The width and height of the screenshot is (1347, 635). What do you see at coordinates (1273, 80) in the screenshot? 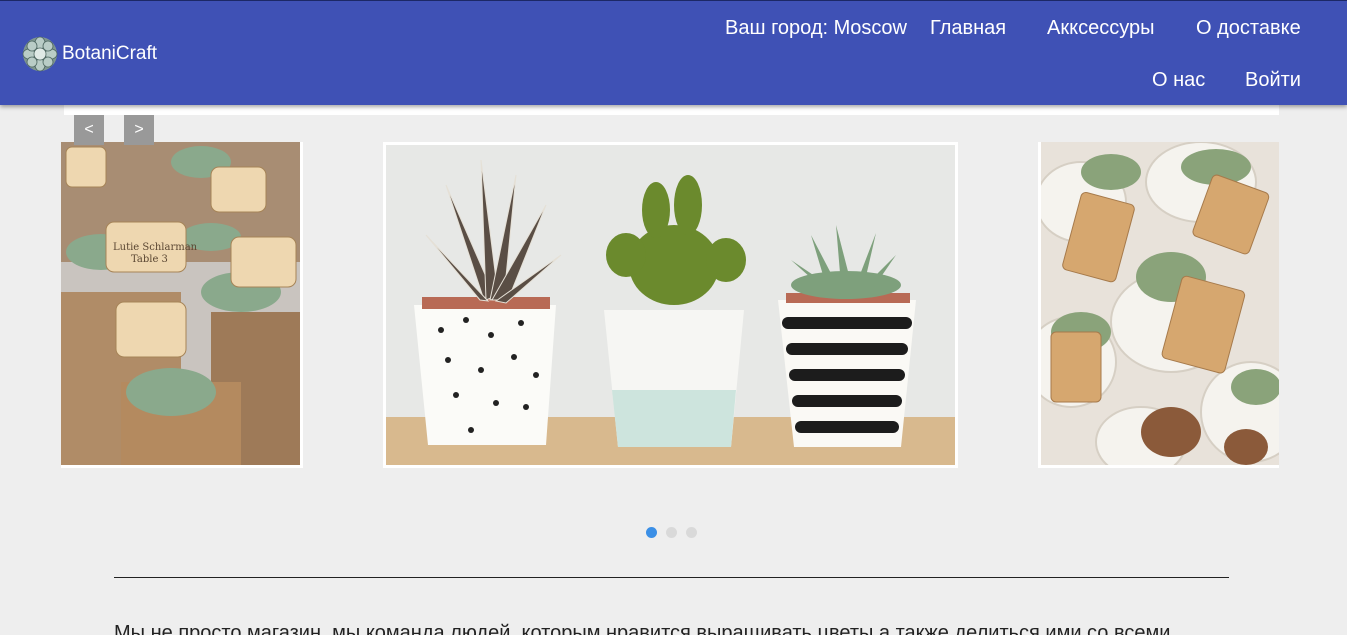
I see `nav-login: Войти` at bounding box center [1273, 80].